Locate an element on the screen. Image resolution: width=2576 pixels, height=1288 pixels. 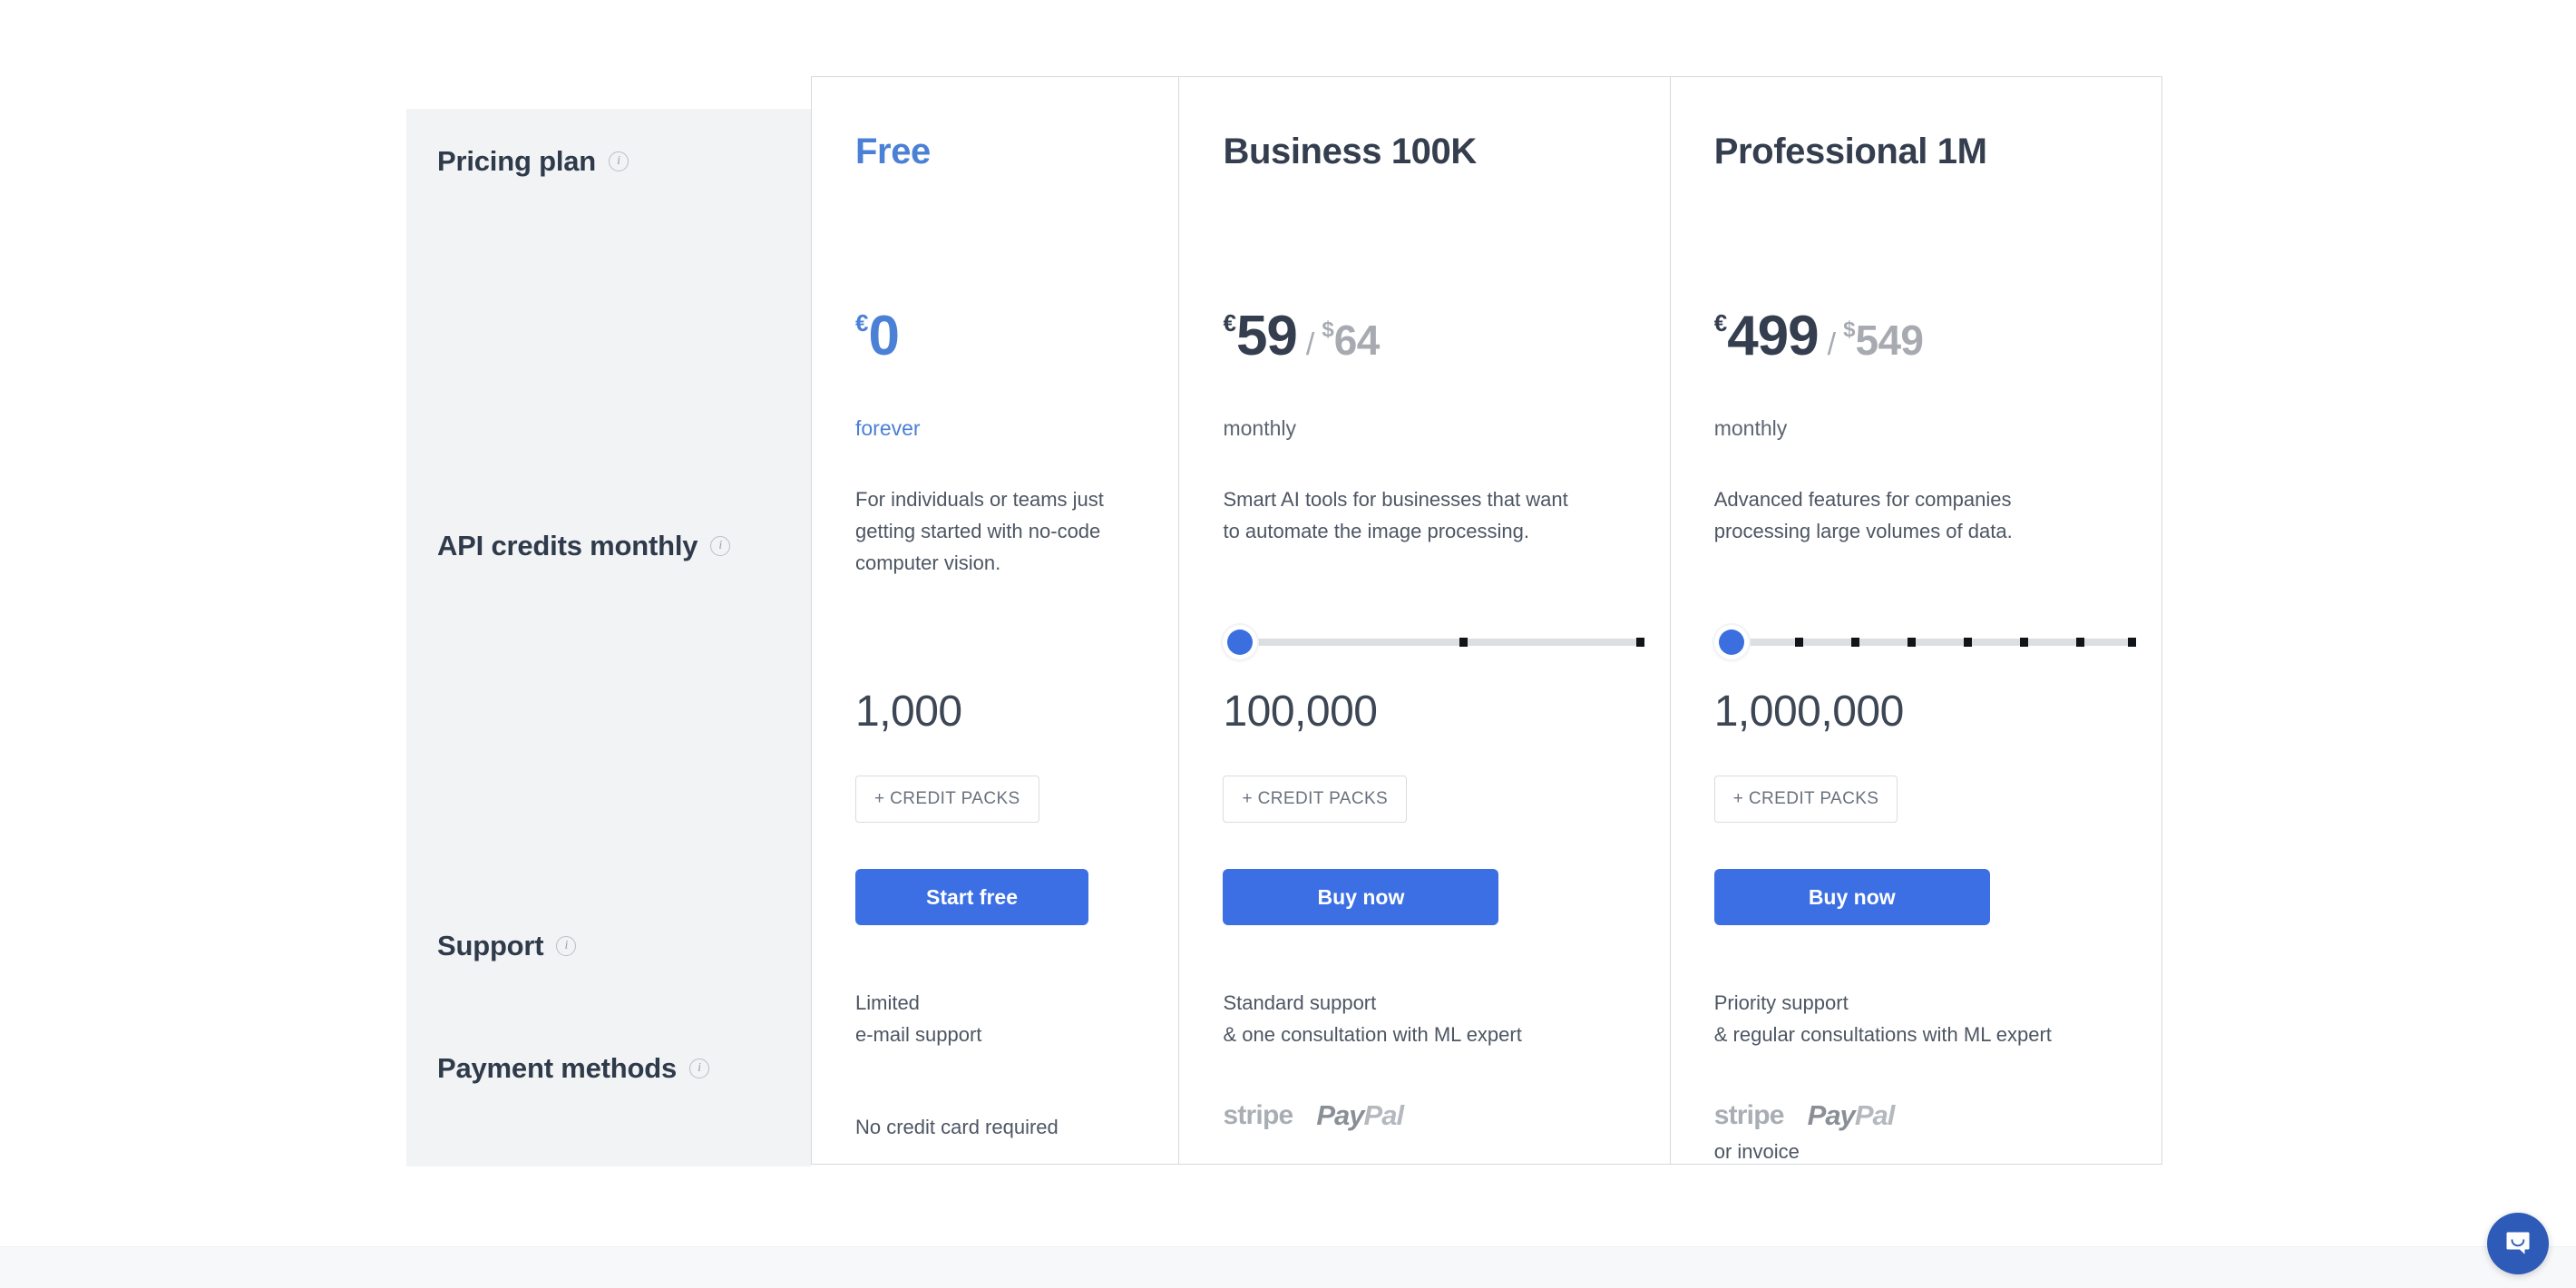
feature-label-api-credits-monthly: API credits monthly i is located at coordinates (584, 546).